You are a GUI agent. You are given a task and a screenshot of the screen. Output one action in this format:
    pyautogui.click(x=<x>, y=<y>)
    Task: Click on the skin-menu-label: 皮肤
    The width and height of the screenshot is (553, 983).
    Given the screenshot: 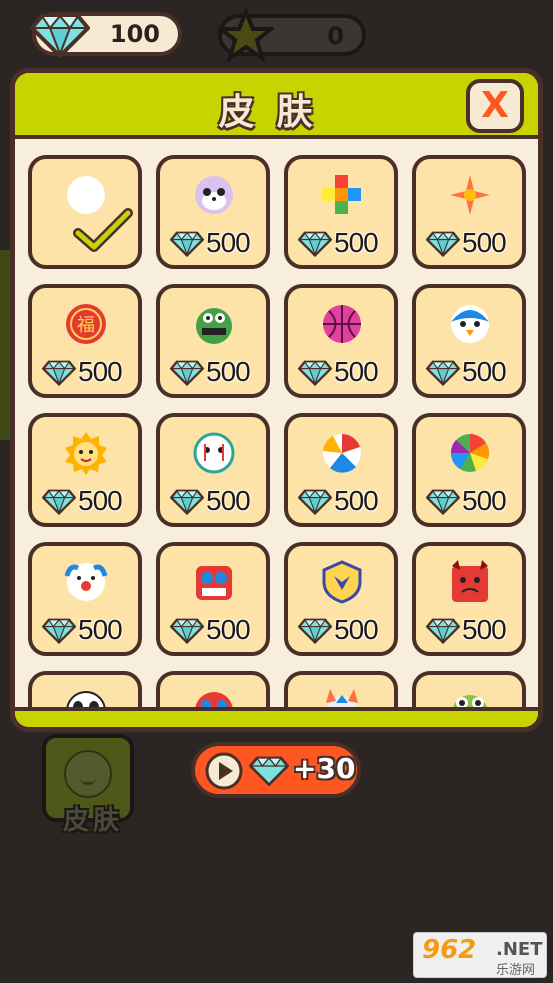 What is the action you would take?
    pyautogui.click(x=92, y=821)
    